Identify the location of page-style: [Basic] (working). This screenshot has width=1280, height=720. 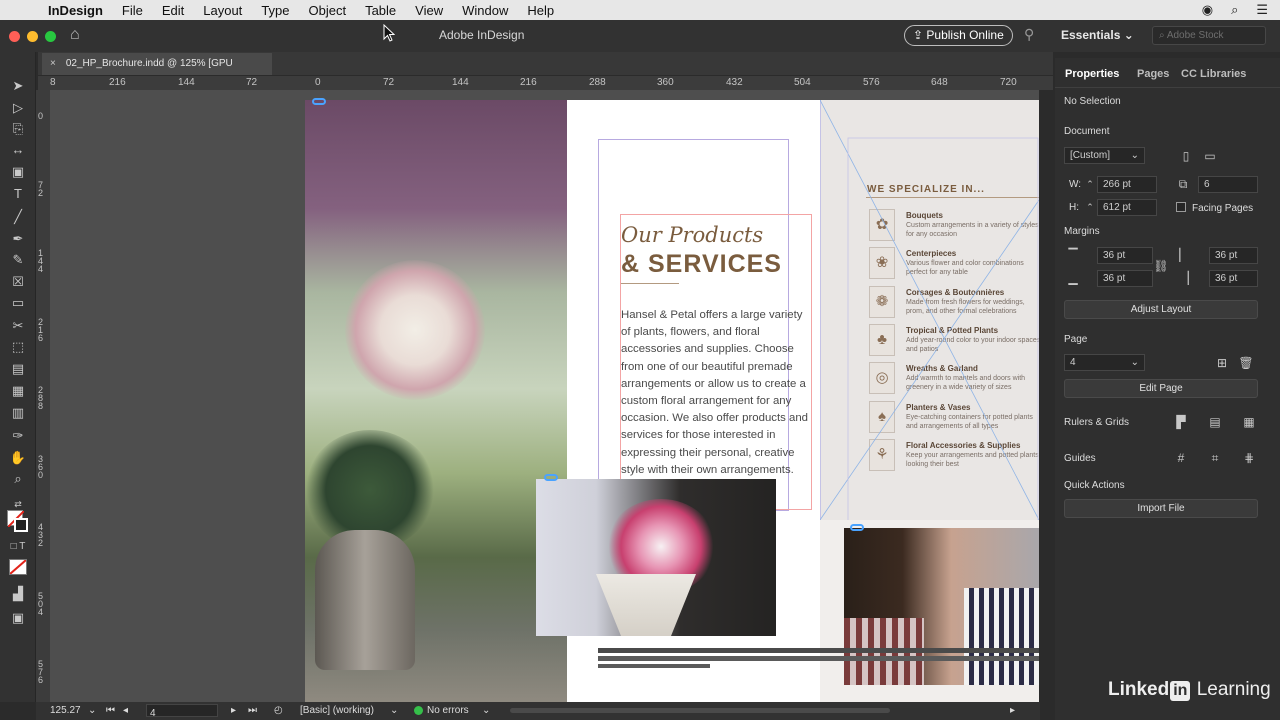
(337, 710).